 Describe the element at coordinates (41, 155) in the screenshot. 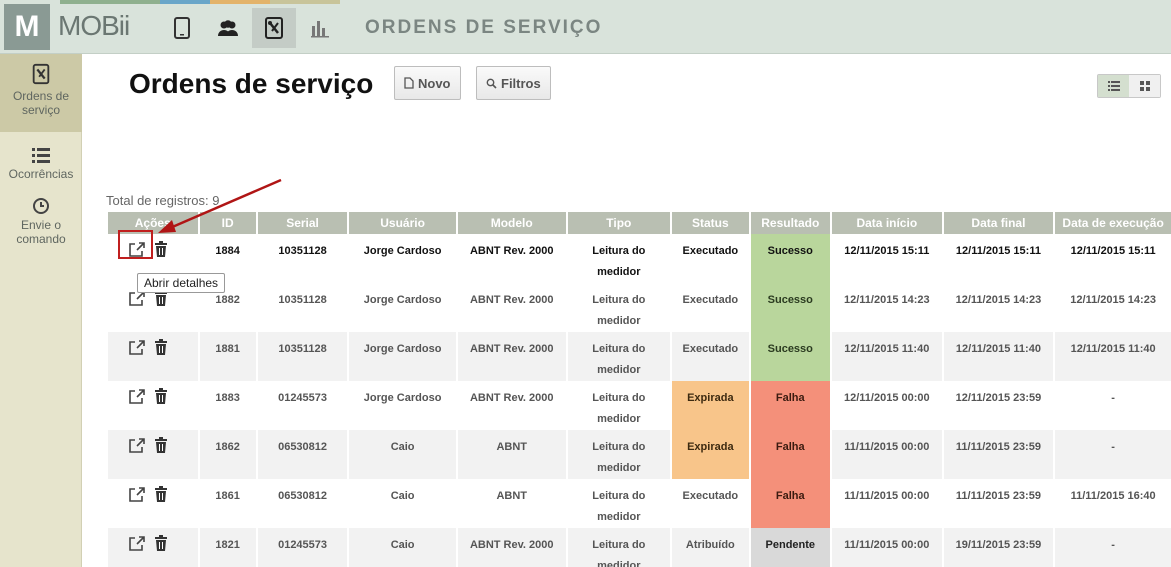

I see `list-icon` at that location.